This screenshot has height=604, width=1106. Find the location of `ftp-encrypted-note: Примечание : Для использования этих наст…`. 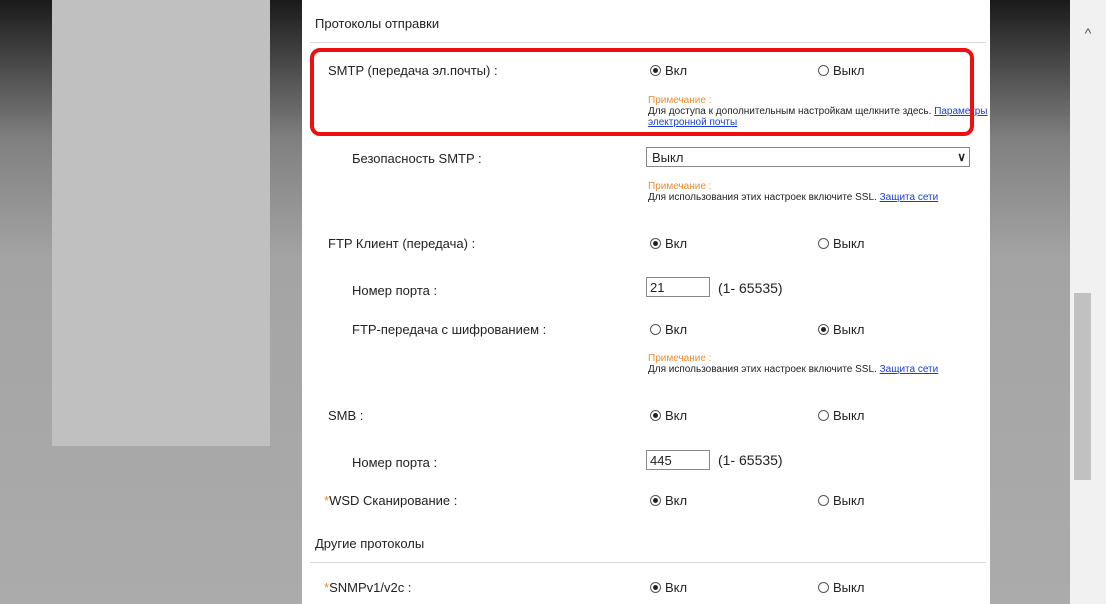

ftp-encrypted-note: Примечание : Для использования этих наст… is located at coordinates (793, 364).